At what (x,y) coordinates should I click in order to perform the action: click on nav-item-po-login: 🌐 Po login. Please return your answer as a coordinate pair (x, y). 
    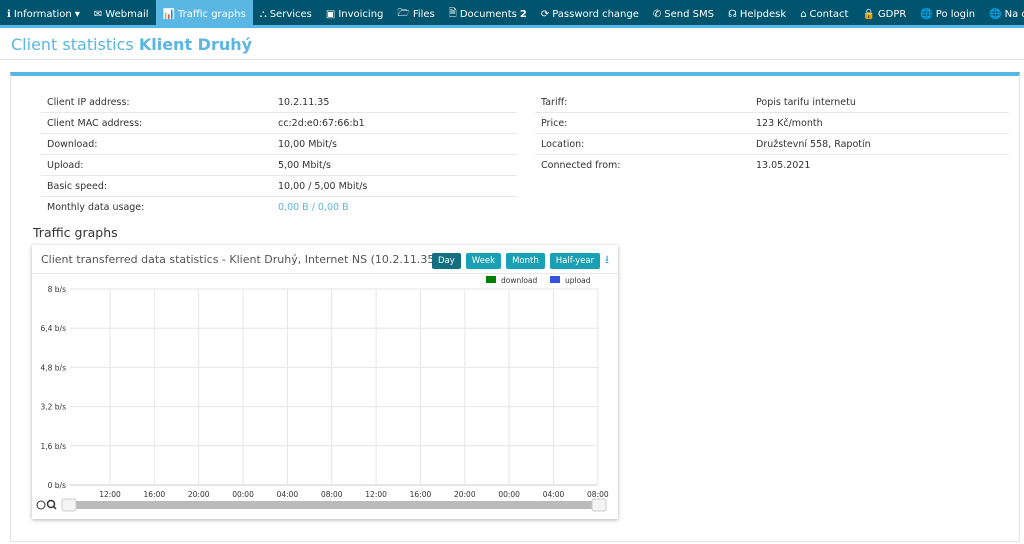
    Looking at the image, I should click on (947, 14).